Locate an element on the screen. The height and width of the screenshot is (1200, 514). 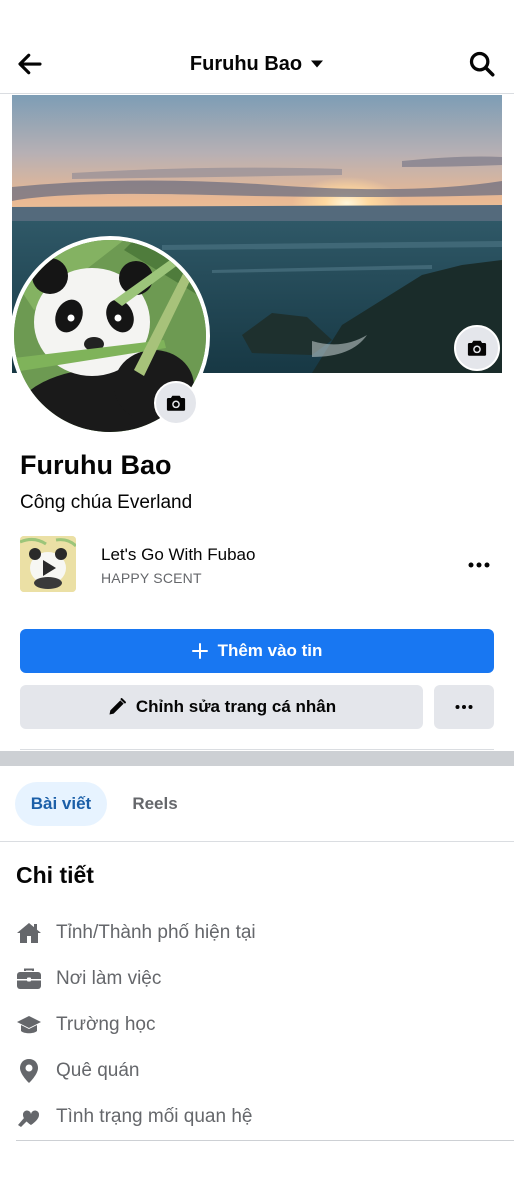
profile-tabs: Bài viết Reels is located at coordinates (257, 804).